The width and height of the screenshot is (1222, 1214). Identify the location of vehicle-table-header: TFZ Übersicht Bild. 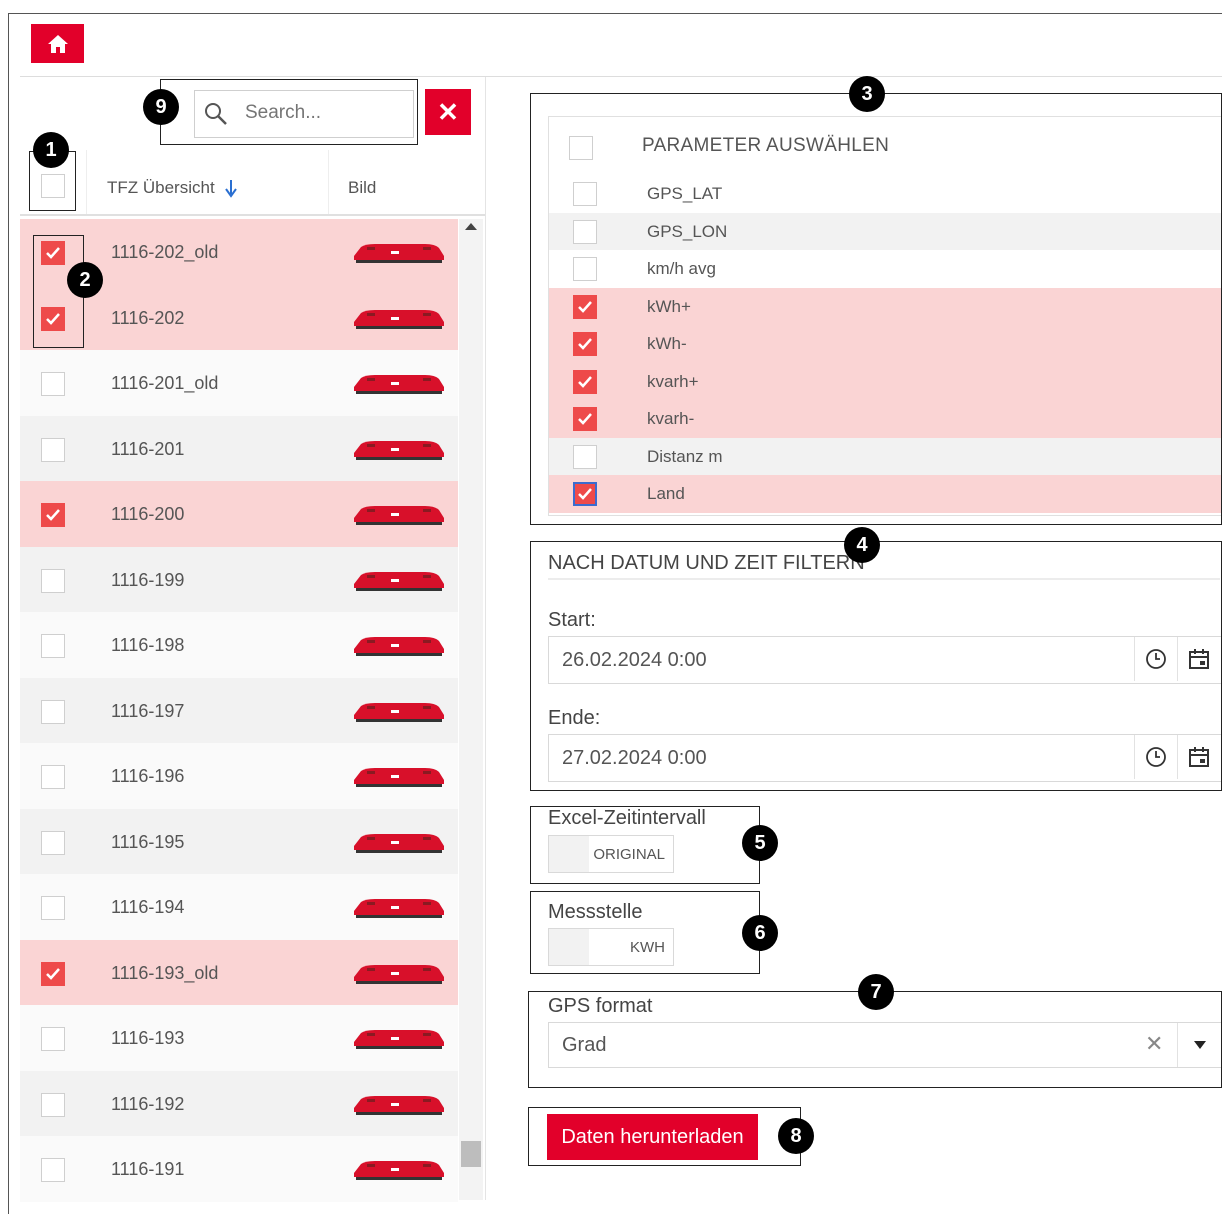
(252, 183).